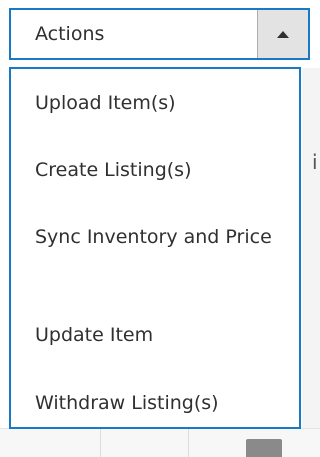 The image size is (320, 457). I want to click on menu-item-upload-items: Upload Item(s), so click(162, 103).